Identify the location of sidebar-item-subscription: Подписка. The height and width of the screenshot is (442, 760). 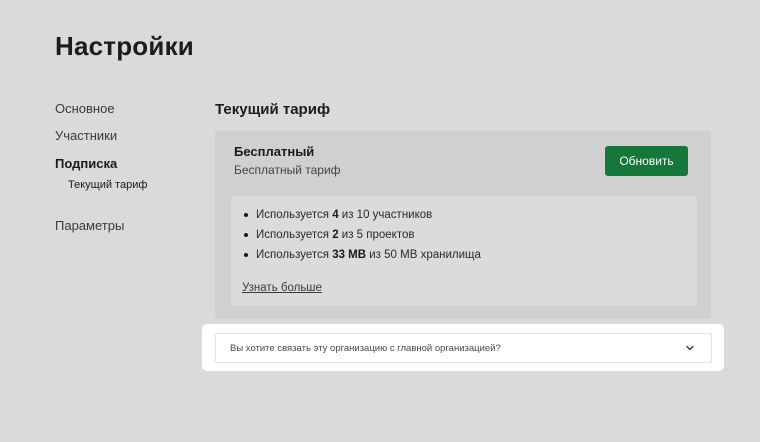
(86, 163).